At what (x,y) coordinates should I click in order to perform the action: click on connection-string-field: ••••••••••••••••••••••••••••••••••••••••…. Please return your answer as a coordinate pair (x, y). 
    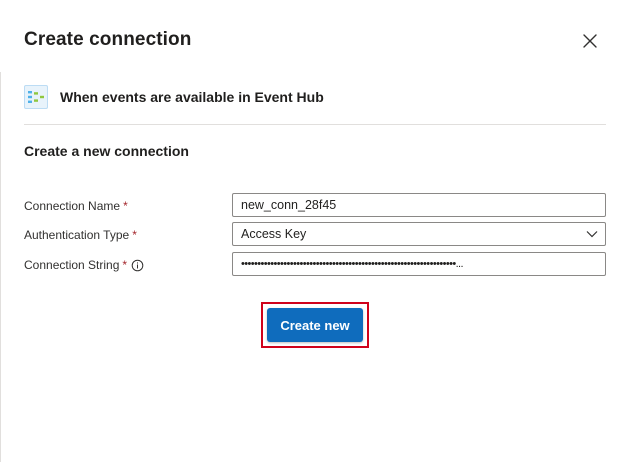
    Looking at the image, I should click on (419, 264).